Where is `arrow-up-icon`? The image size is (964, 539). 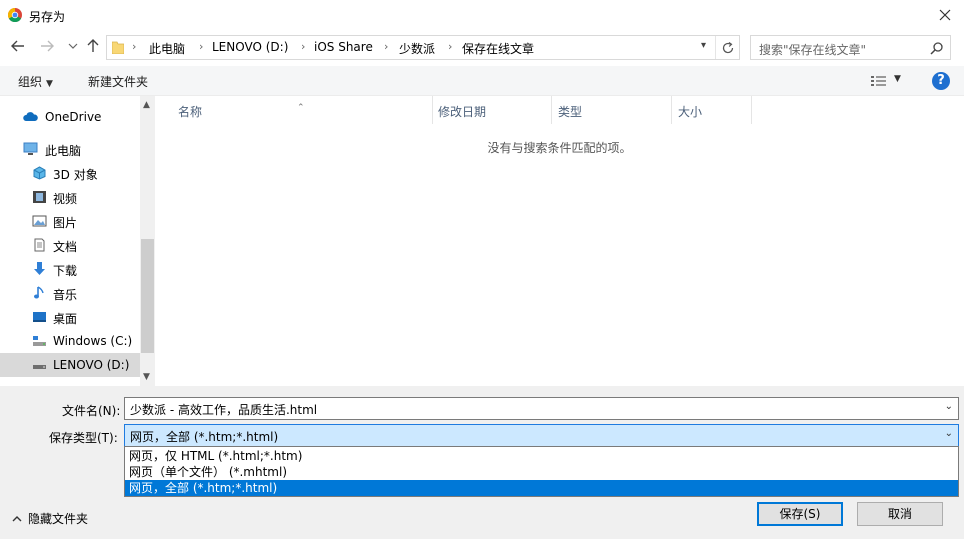
arrow-up-icon is located at coordinates (93, 45).